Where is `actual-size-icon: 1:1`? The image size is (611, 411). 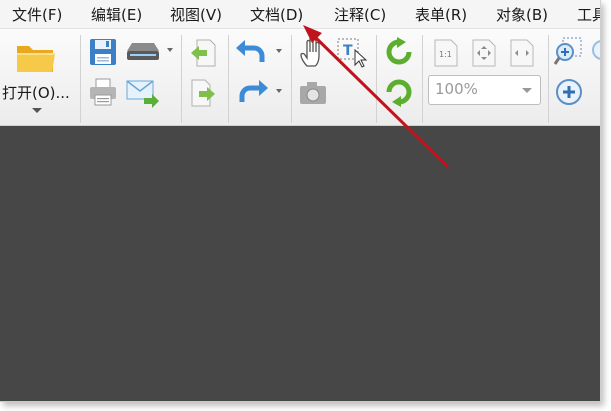 actual-size-icon: 1:1 is located at coordinates (446, 53).